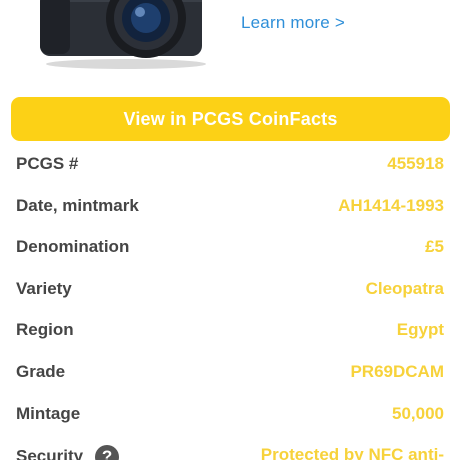 The image size is (460, 460). What do you see at coordinates (73, 247) in the screenshot?
I see `detail-label: Denomination` at bounding box center [73, 247].